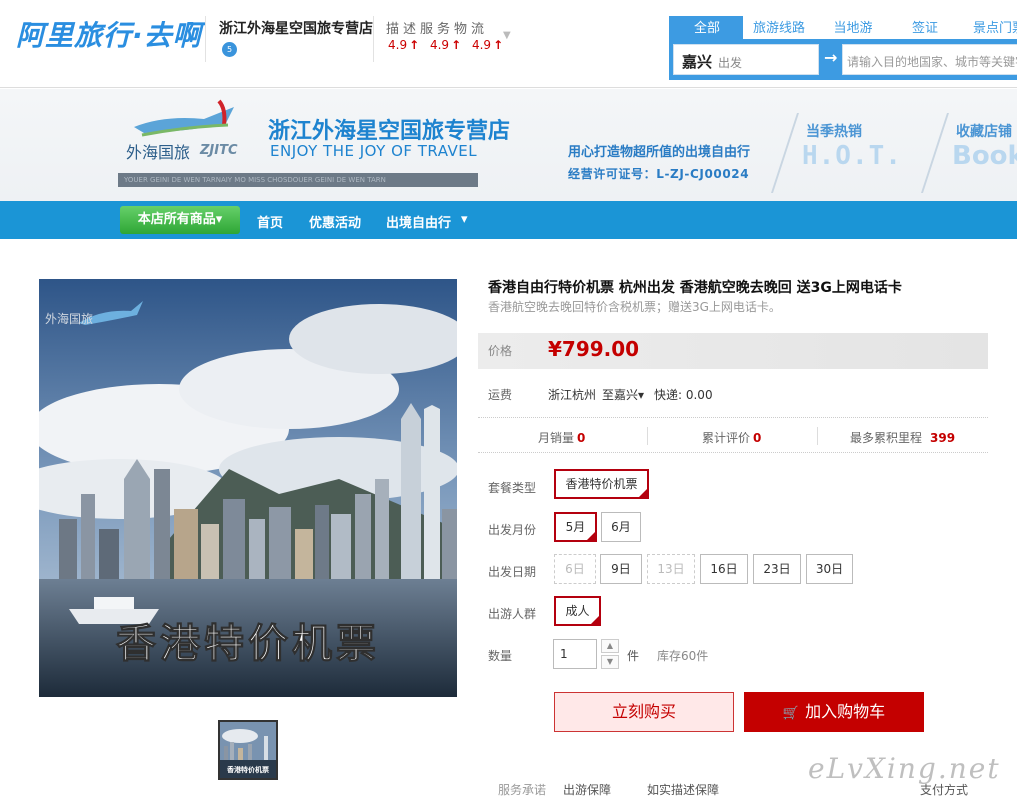 The height and width of the screenshot is (804, 1017). I want to click on business-license: 经营许可证号：L-ZJ-CJ00024, so click(659, 174).